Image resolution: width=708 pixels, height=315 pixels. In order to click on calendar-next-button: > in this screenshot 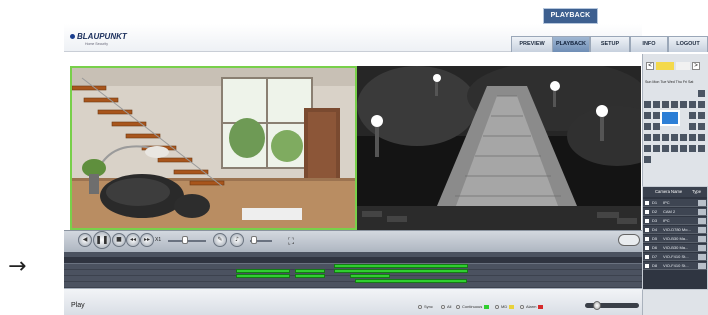, I will do `click(696, 66)`.